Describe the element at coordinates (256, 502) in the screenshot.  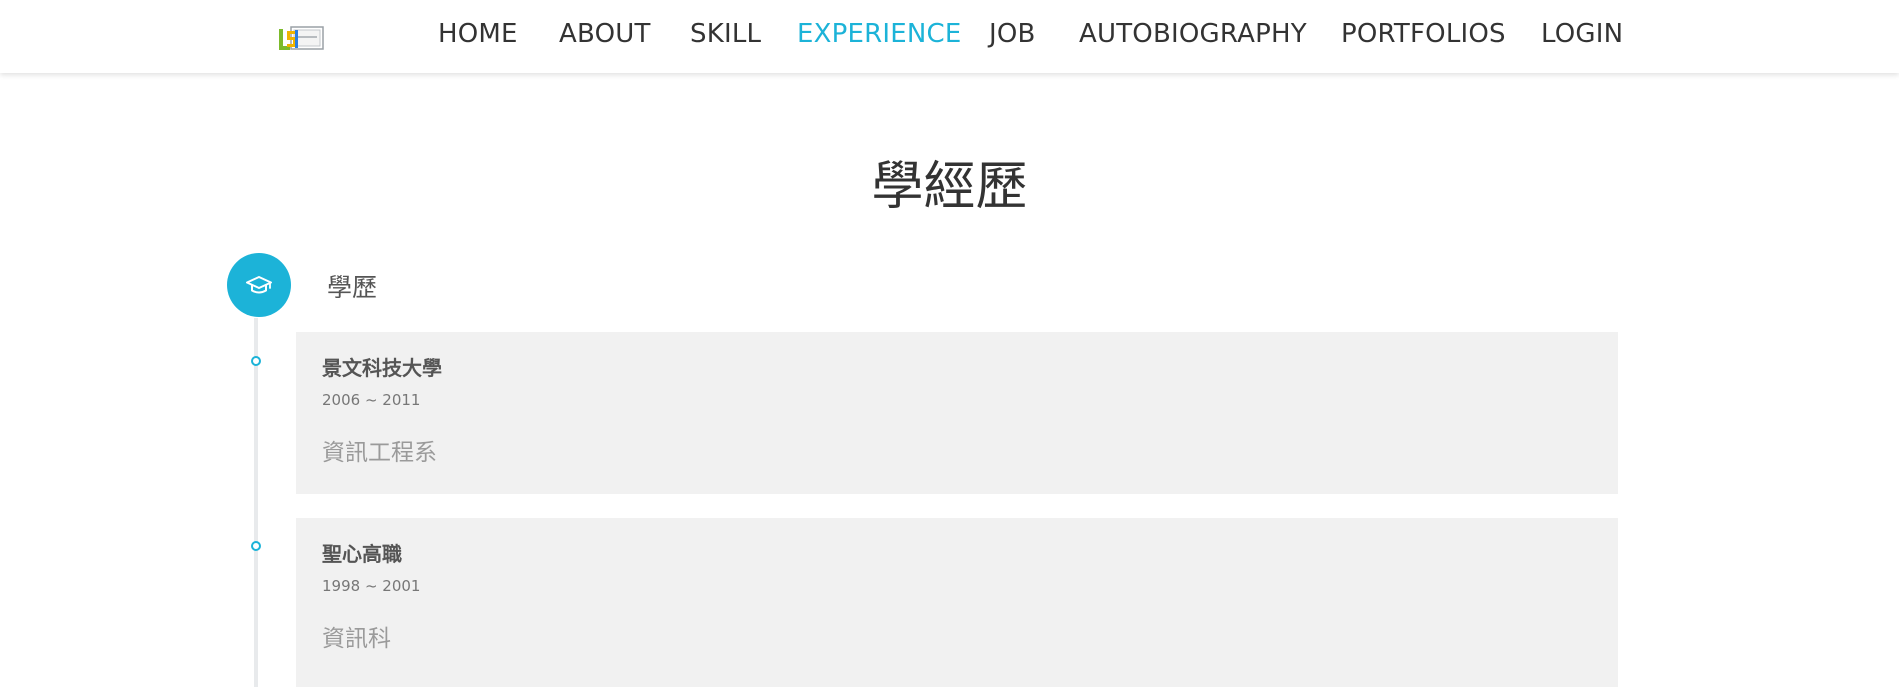
I see `timeline-line` at that location.